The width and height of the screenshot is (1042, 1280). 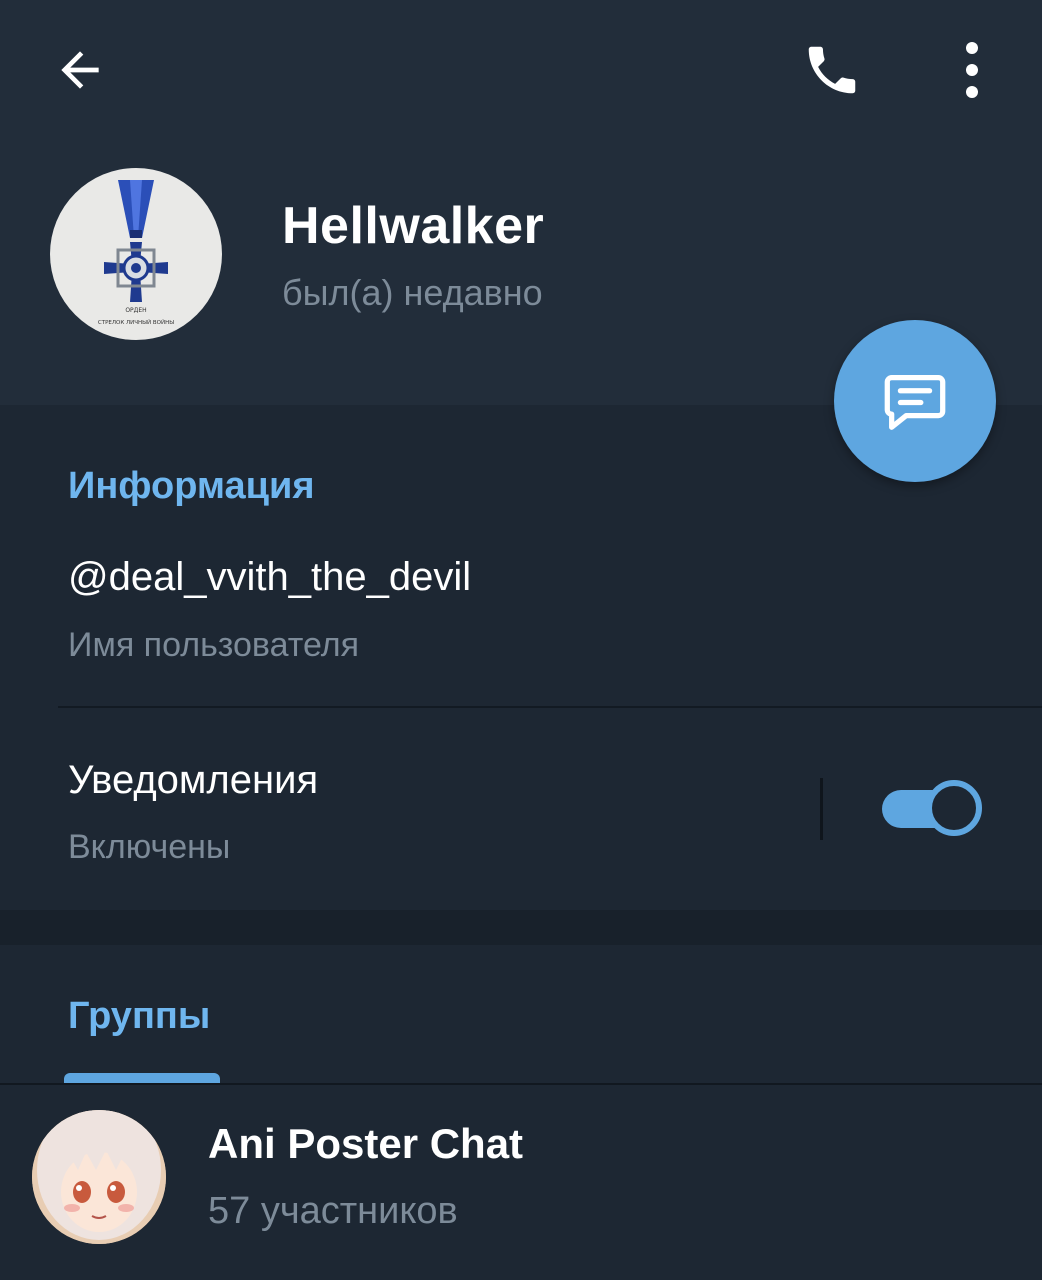 I want to click on section-gap, so click(x=521, y=927).